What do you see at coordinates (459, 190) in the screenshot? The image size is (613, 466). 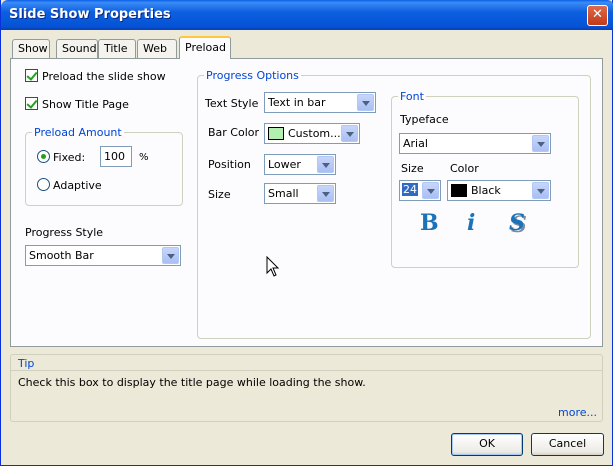 I see `font-color-swatch` at bounding box center [459, 190].